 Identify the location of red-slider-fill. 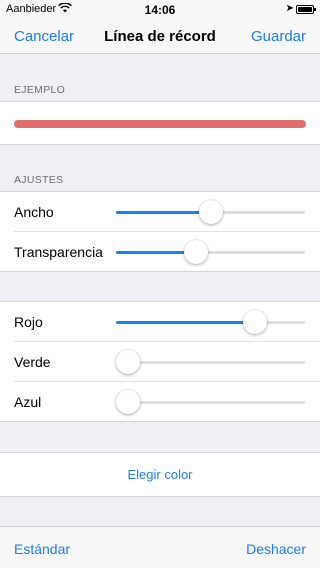
(186, 322).